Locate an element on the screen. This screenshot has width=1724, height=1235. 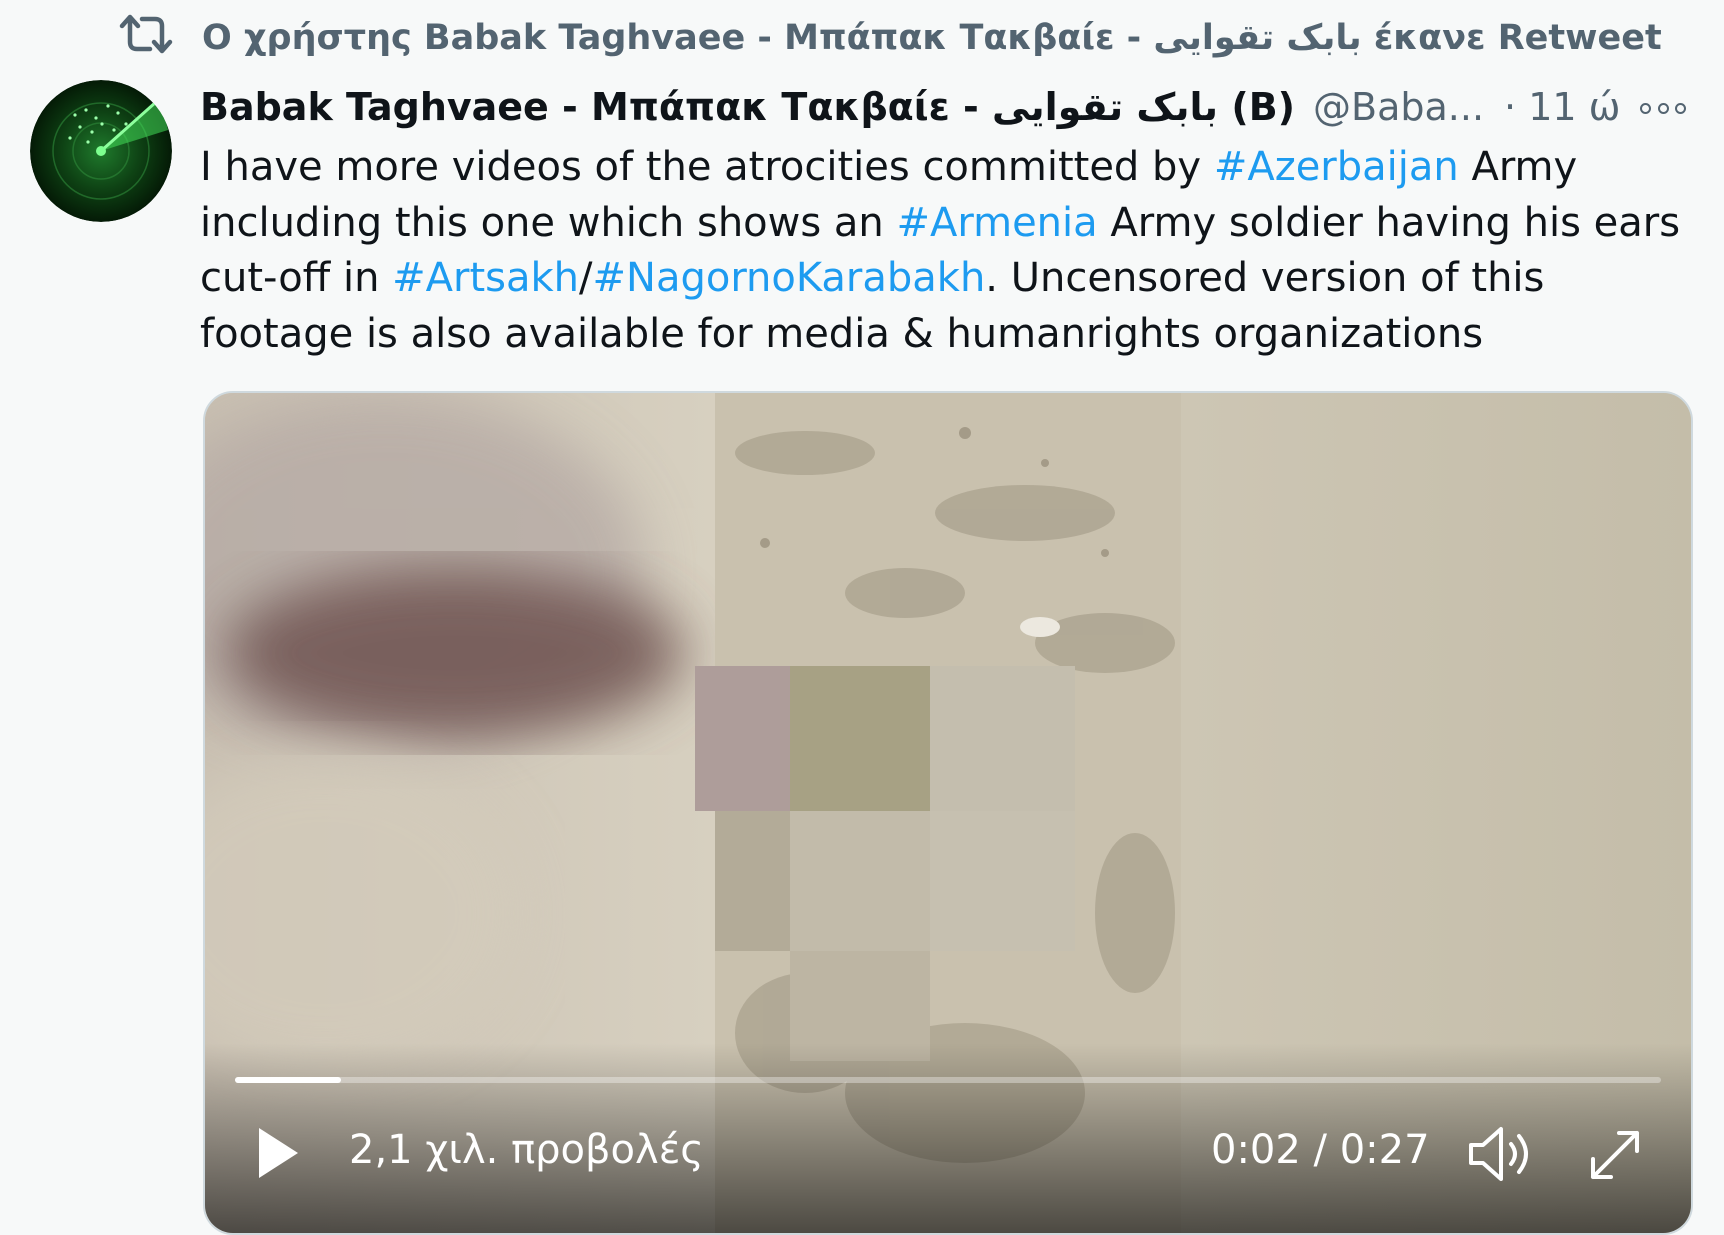
hashtag-link: #Artsakh is located at coordinates (485, 278).